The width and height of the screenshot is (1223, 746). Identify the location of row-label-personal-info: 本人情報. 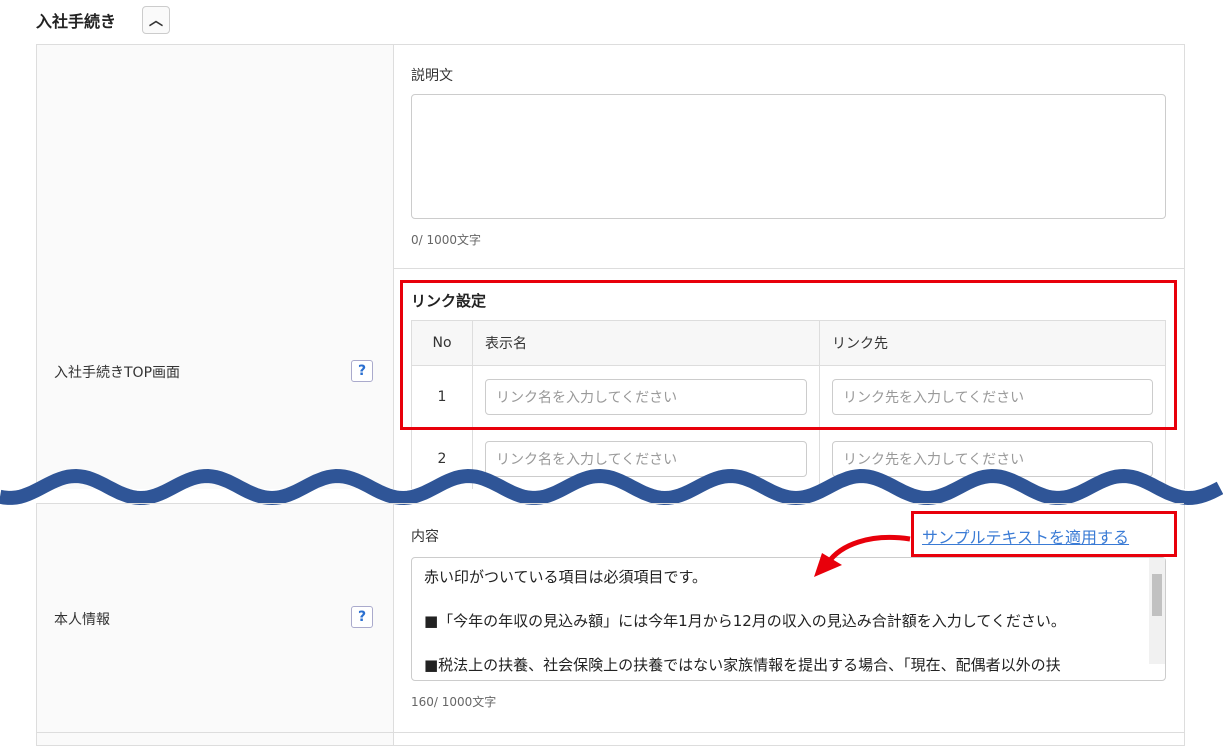
(82, 620).